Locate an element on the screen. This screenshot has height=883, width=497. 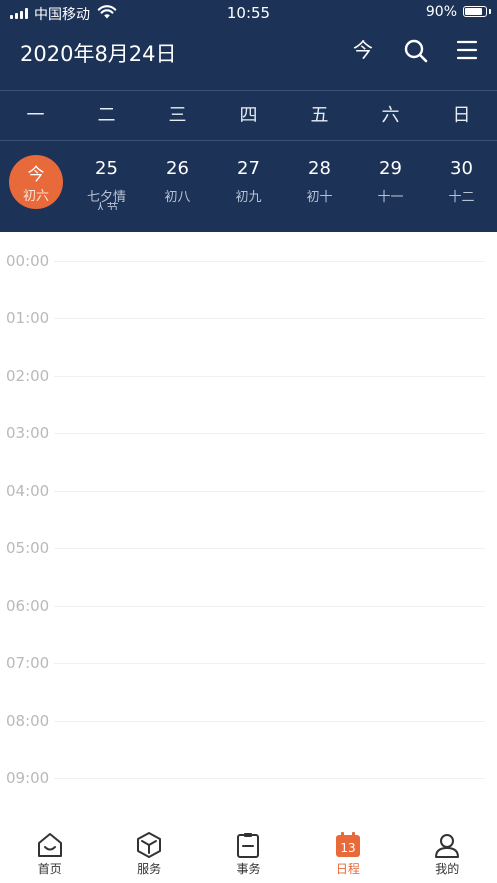
weekday-row: 一 二 三 四 五 六 日 is located at coordinates (248, 116).